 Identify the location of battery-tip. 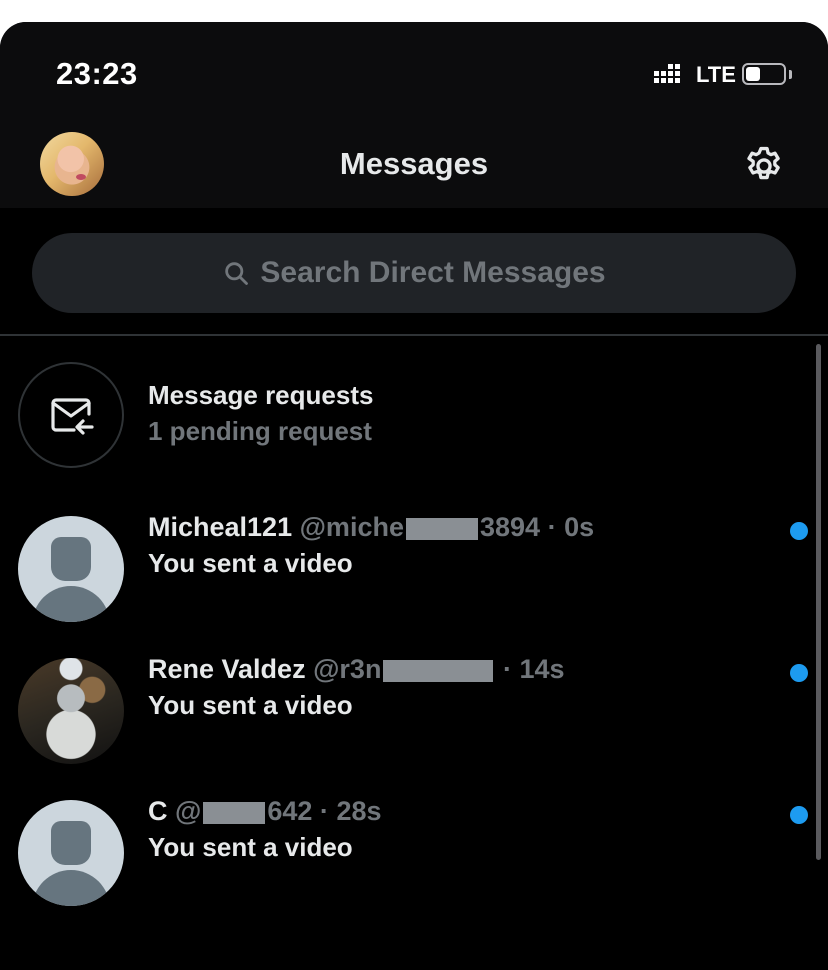
(790, 74).